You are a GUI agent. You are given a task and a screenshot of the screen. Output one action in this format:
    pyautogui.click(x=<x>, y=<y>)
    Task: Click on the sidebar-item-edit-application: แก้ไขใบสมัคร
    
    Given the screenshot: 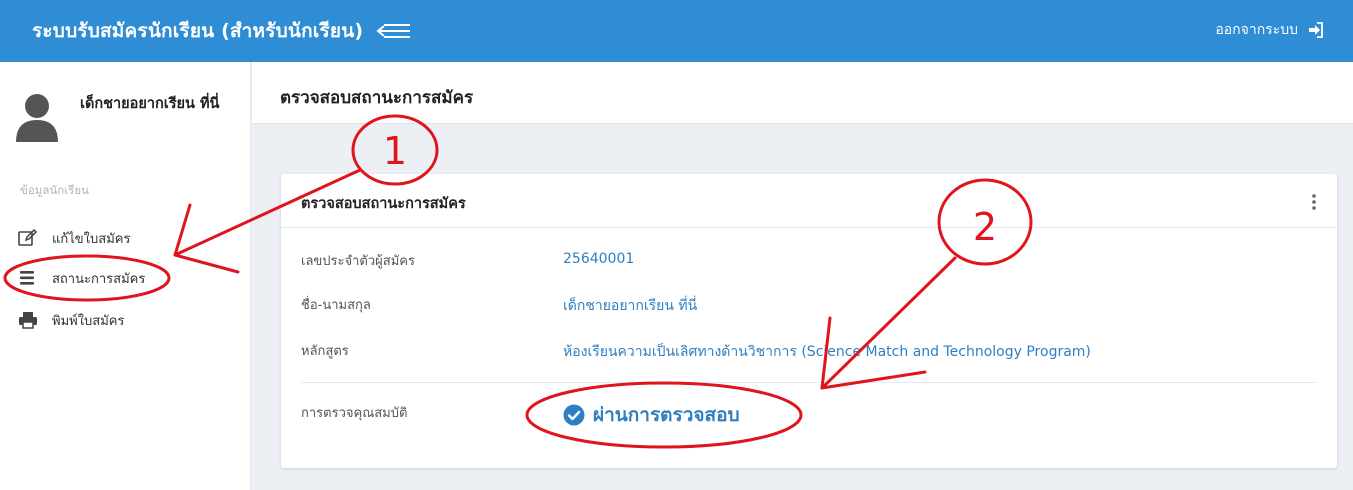 What is the action you would take?
    pyautogui.click(x=74, y=238)
    